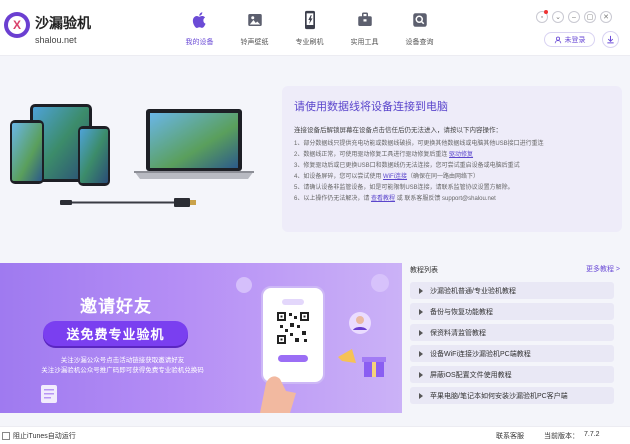 The height and width of the screenshot is (444, 630). I want to click on card-intro: 连接设备后解锁屏幕在设备点击信任后仍无法进入，请按以下内容操作：, so click(398, 130).